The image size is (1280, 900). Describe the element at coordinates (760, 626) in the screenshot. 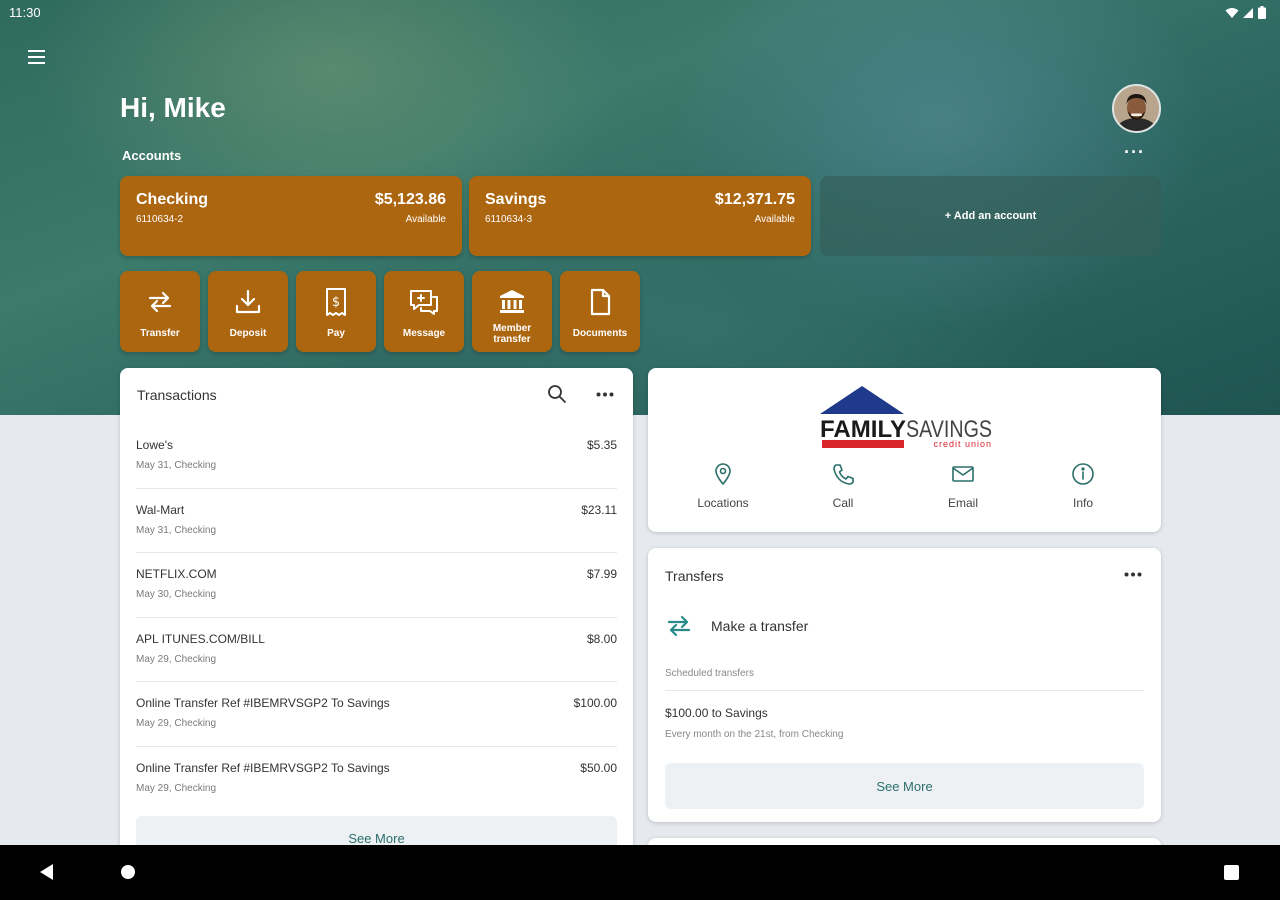

I see `make-transfer-label: Make a transfer` at that location.